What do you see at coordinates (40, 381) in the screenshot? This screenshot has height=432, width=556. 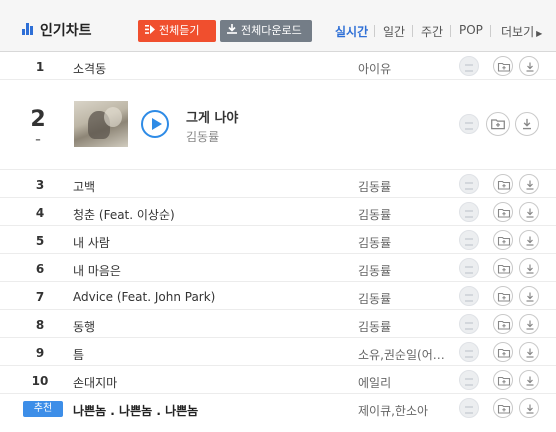 I see `rank-number: 10` at bounding box center [40, 381].